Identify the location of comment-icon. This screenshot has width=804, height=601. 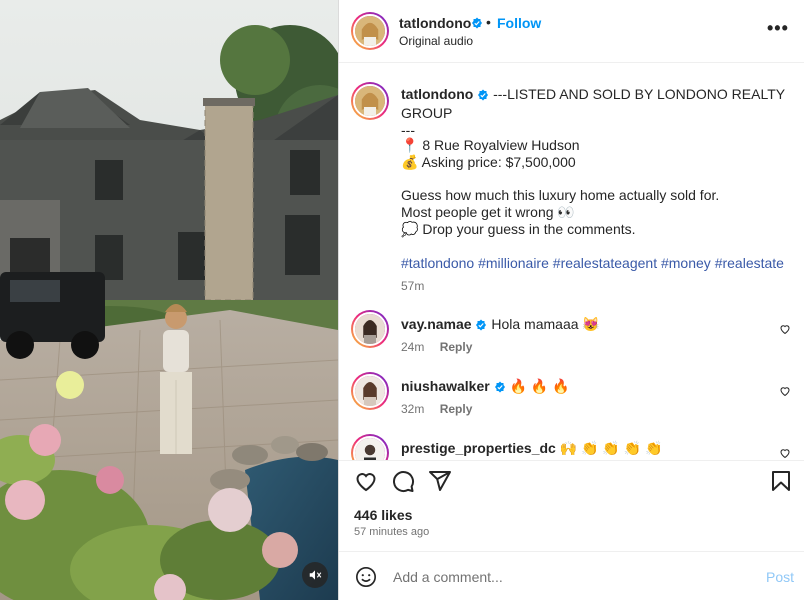
(403, 483).